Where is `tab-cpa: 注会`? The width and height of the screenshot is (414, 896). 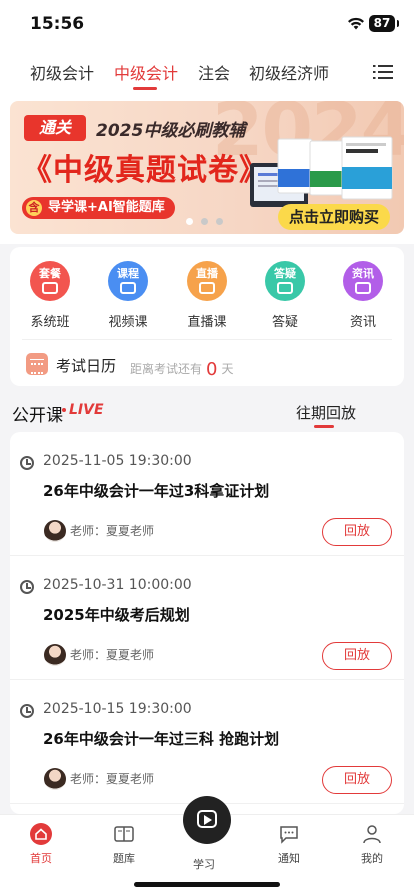
tab-cpa: 注会 is located at coordinates (214, 72).